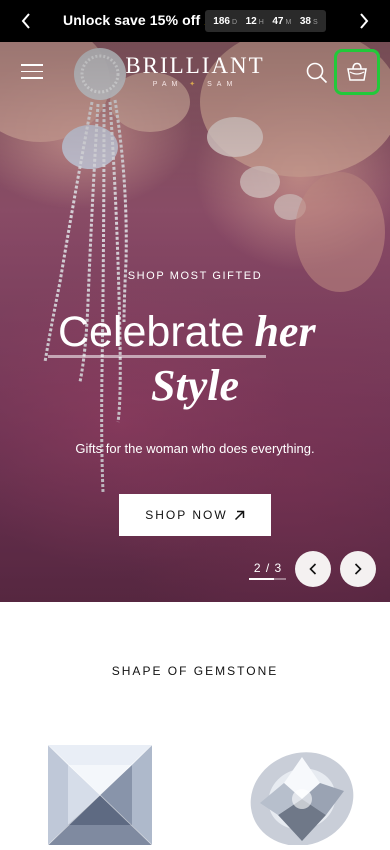 This screenshot has width=390, height=850. I want to click on announcement-text: Unlock save 15% off, so click(132, 20).